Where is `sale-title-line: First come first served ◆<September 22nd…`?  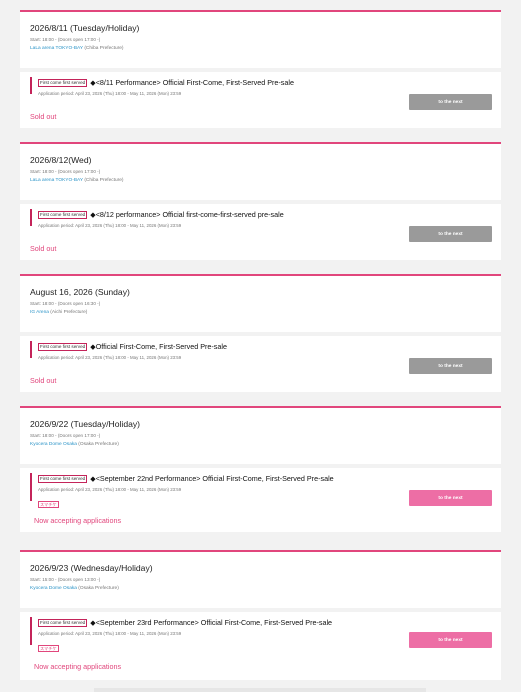
sale-title-line: First come first served ◆<September 22nd… is located at coordinates (269, 478).